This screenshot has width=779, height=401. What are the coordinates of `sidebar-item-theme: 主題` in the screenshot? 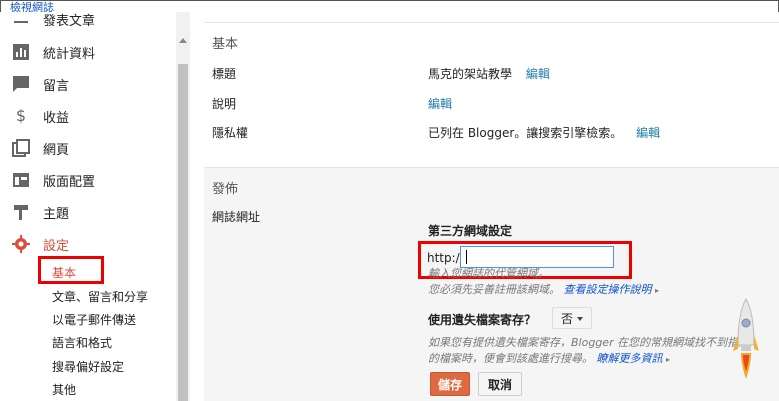 It's located at (88, 212).